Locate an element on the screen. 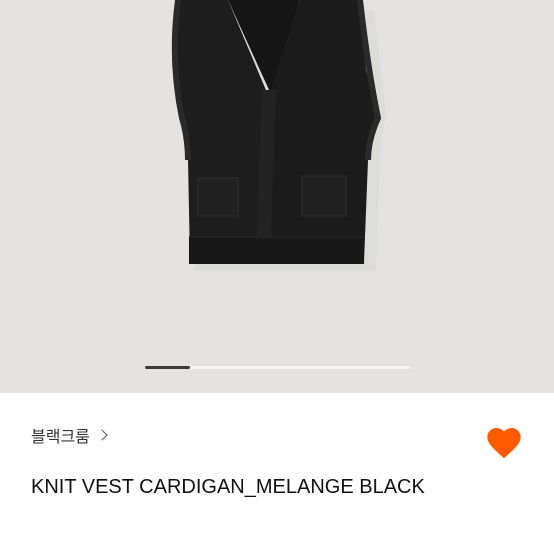  brand-name: 블랙크룸 is located at coordinates (60, 436).